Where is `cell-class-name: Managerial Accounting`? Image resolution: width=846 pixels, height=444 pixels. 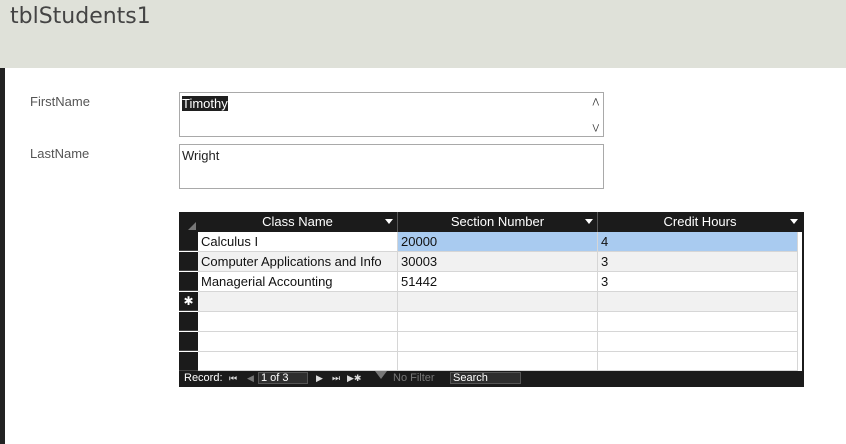 cell-class-name: Managerial Accounting is located at coordinates (298, 282).